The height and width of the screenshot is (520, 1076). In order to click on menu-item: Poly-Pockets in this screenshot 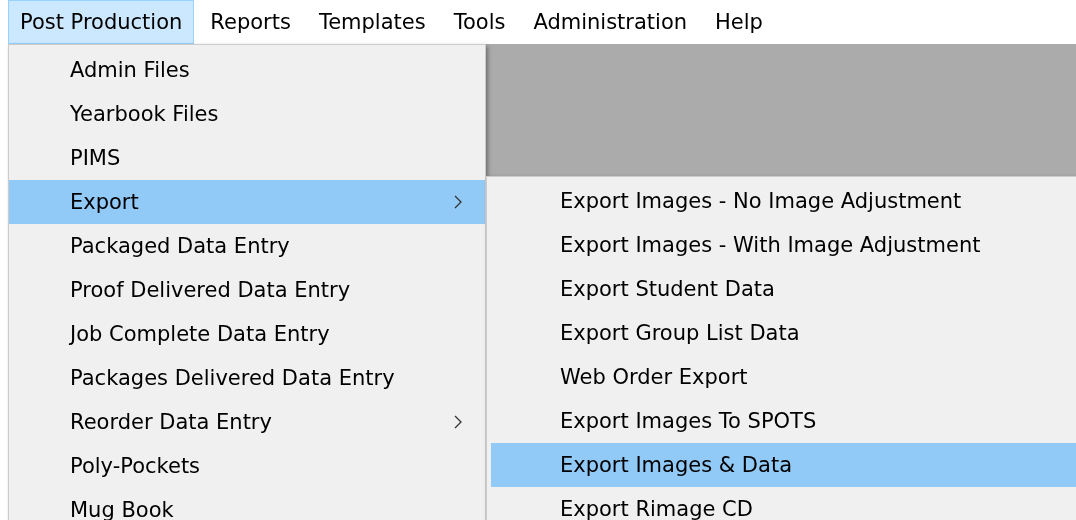, I will do `click(247, 466)`.